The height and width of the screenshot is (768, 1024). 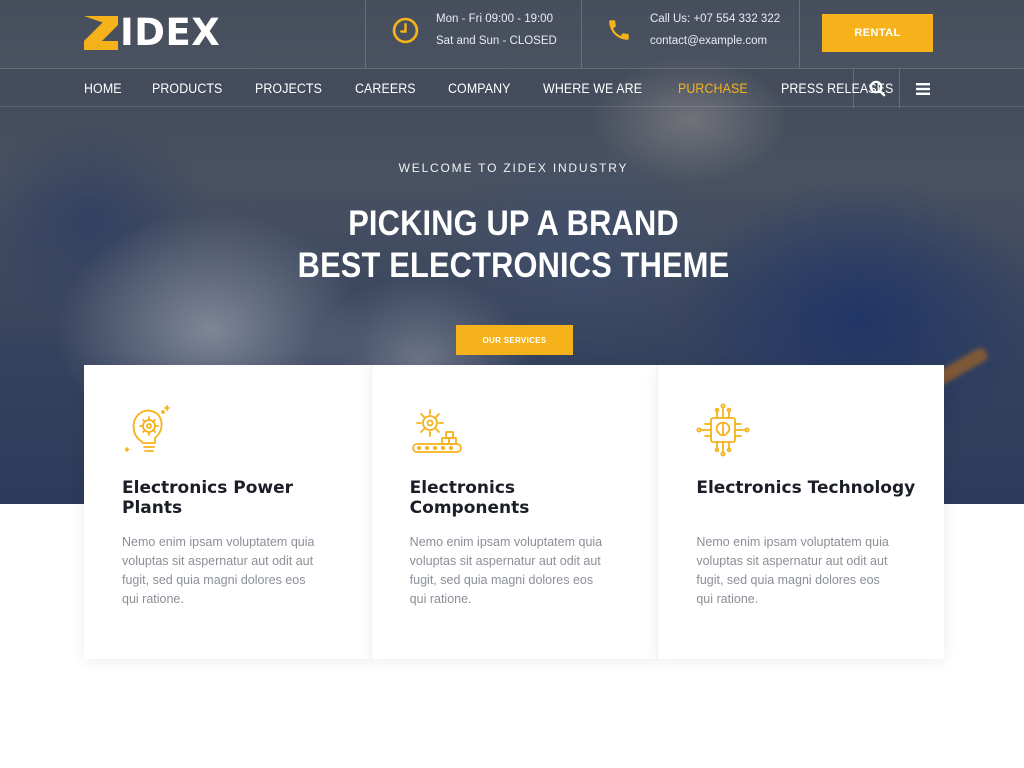 I want to click on search-button, so click(x=877, y=88).